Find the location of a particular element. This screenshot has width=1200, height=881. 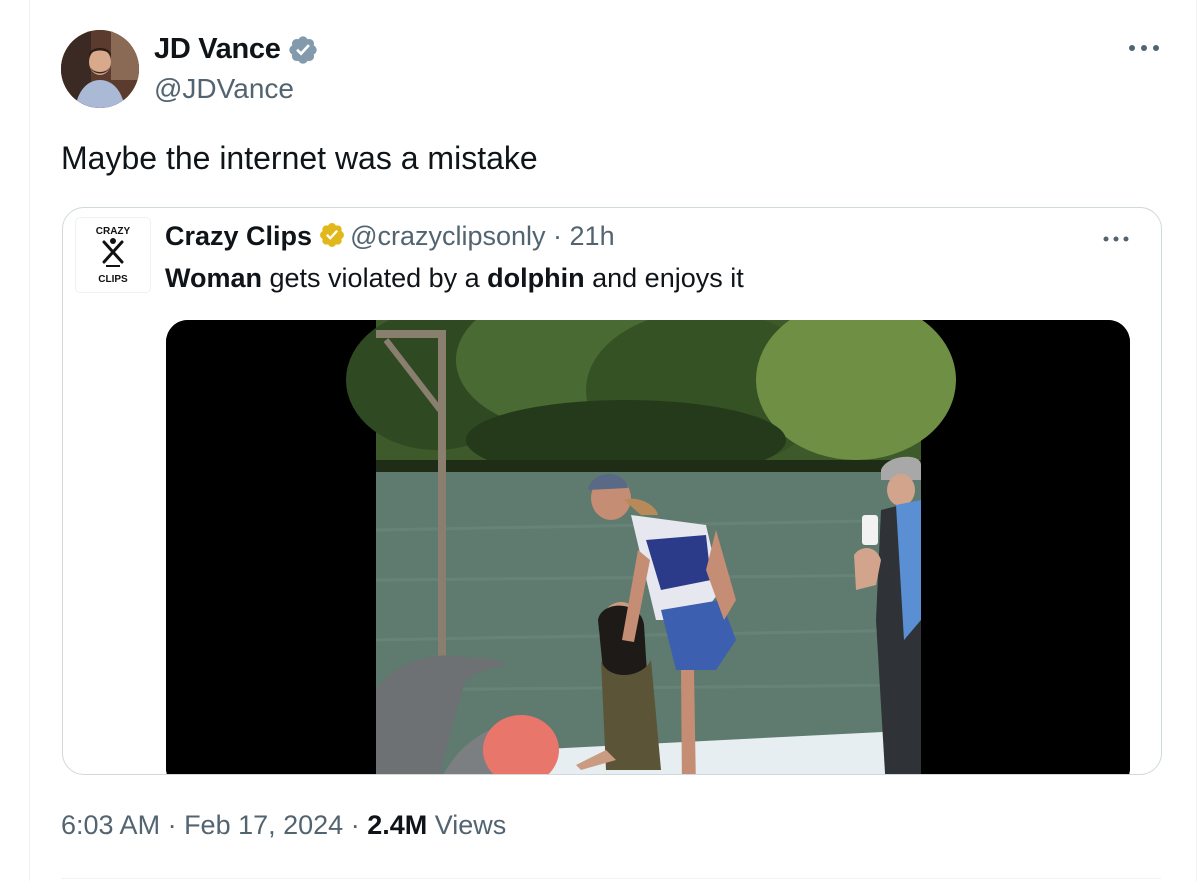

tweet-text: Maybe the internet was a mistake is located at coordinates (299, 158).